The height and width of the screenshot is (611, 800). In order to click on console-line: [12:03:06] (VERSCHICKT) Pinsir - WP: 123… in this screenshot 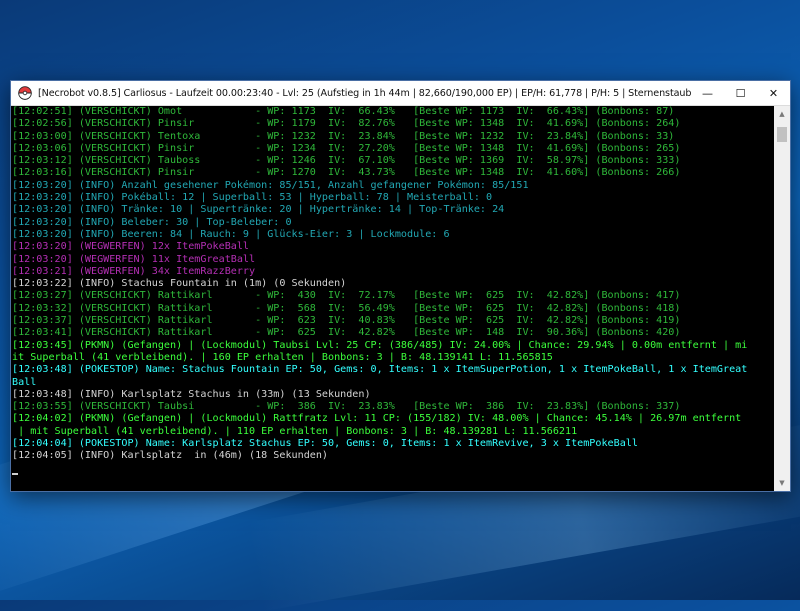, I will do `click(346, 148)`.